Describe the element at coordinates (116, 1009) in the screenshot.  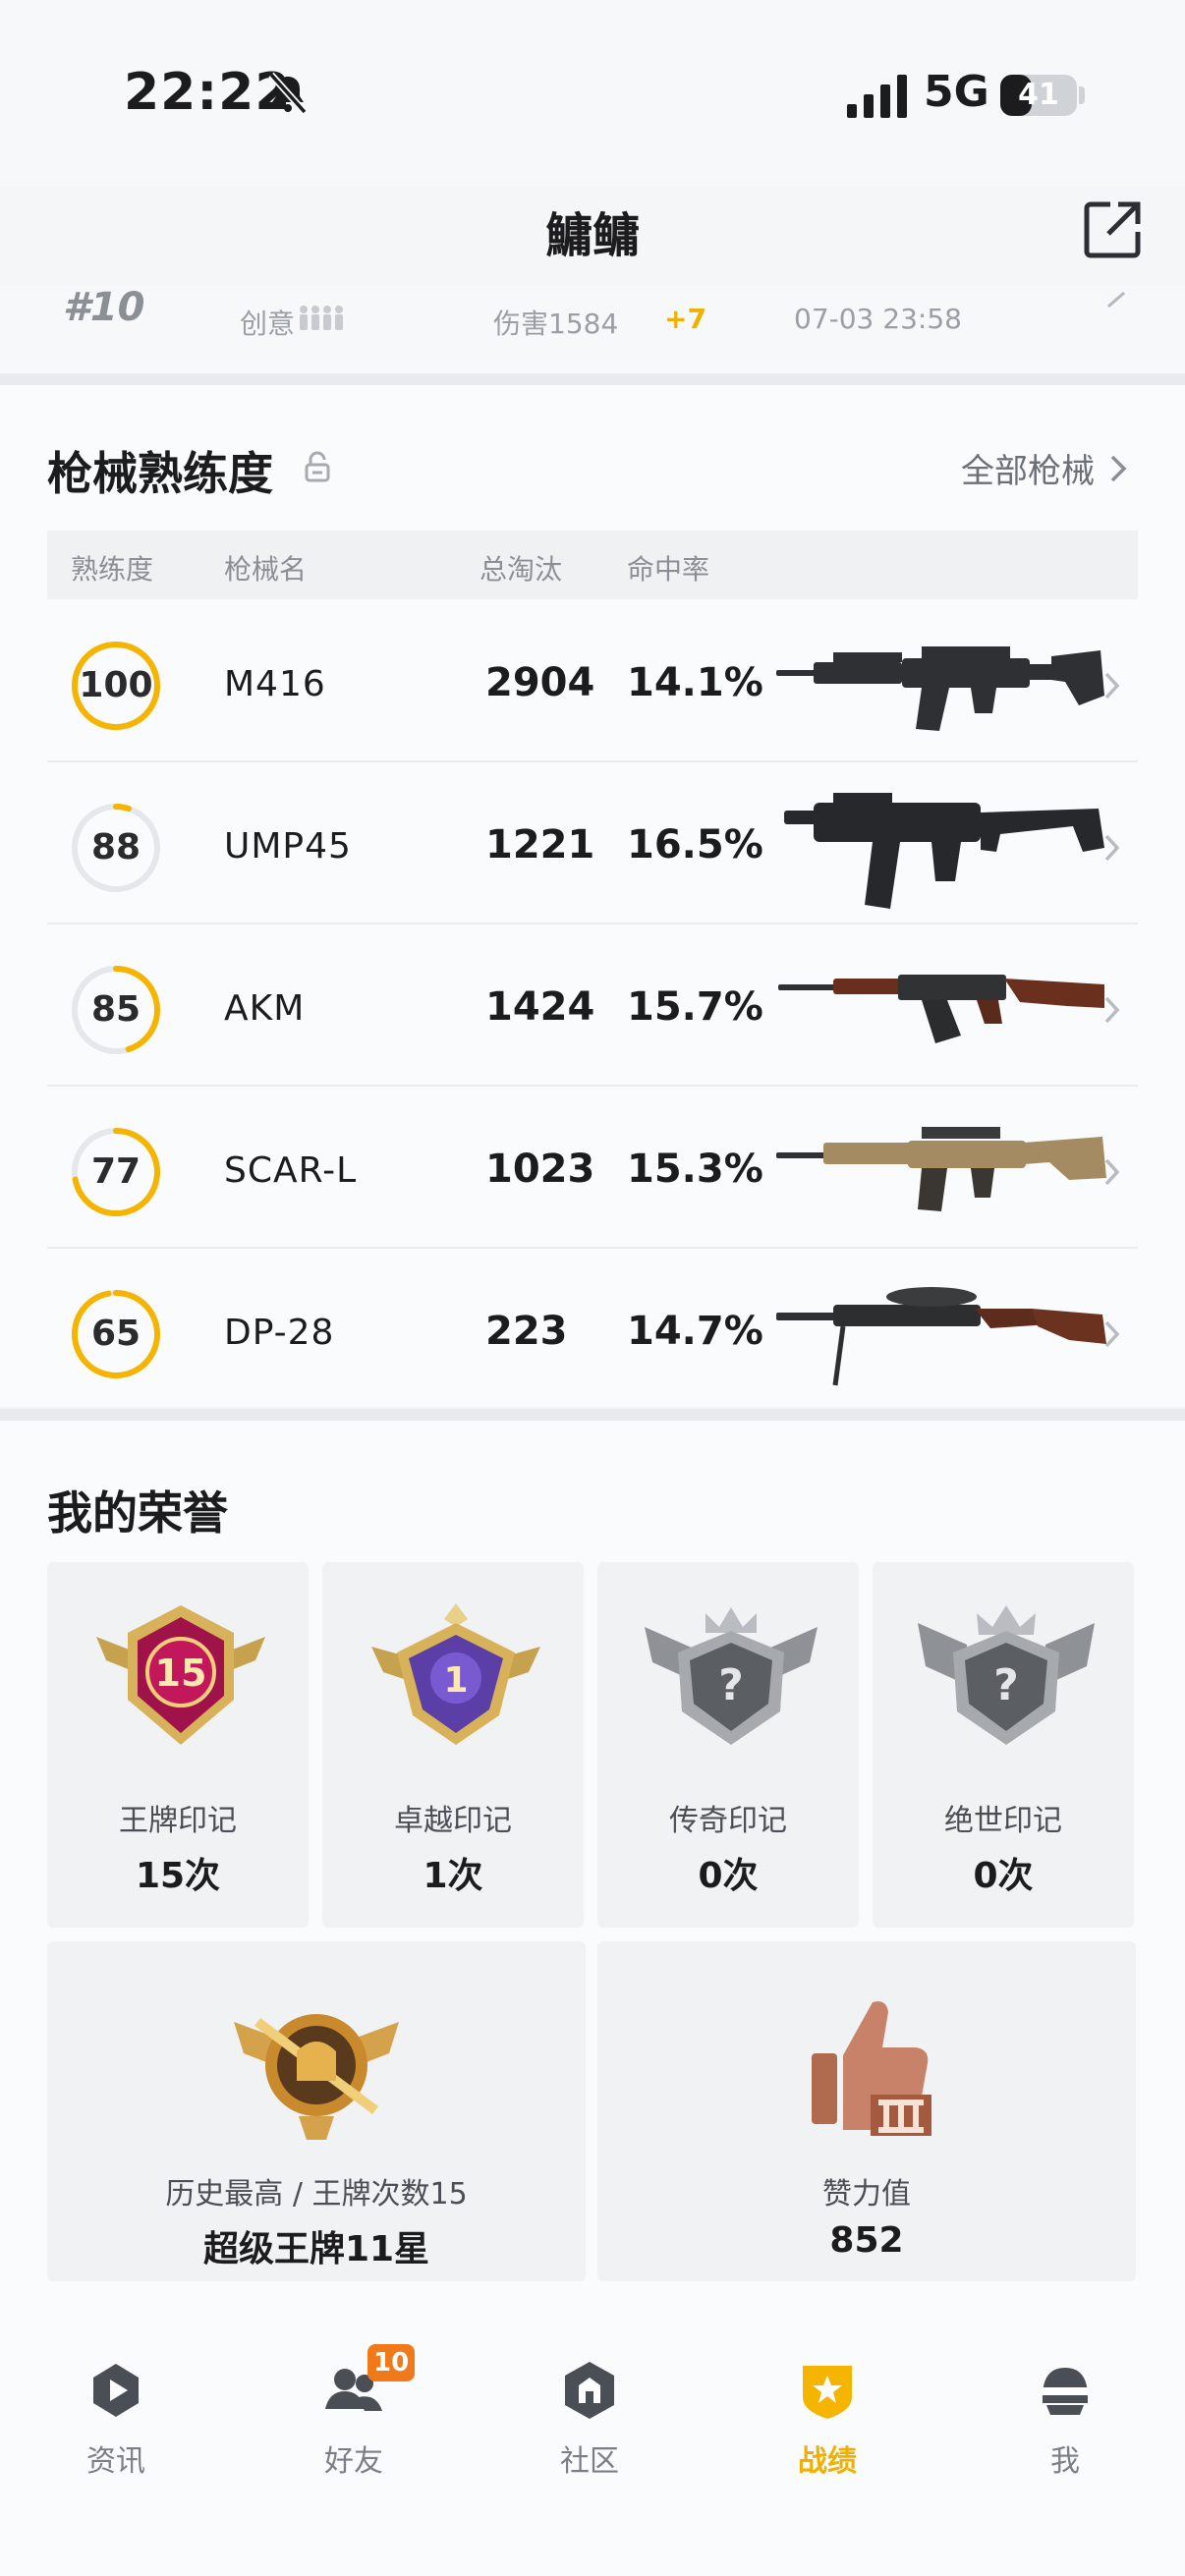
I see `mastery-value: 85` at that location.